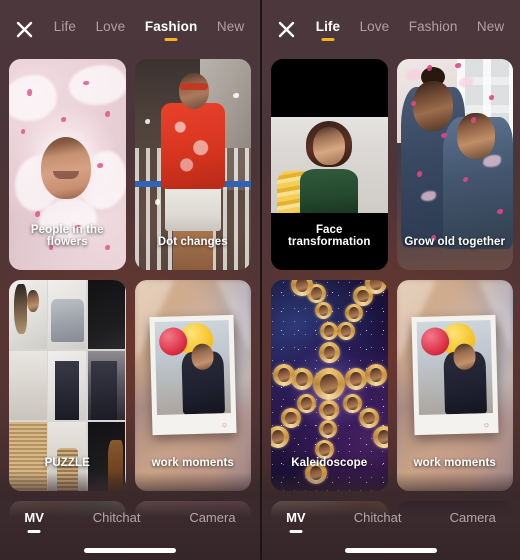 Image resolution: width=520 pixels, height=560 pixels. What do you see at coordinates (192, 242) in the screenshot?
I see `effect-card-label: Dot changes` at bounding box center [192, 242].